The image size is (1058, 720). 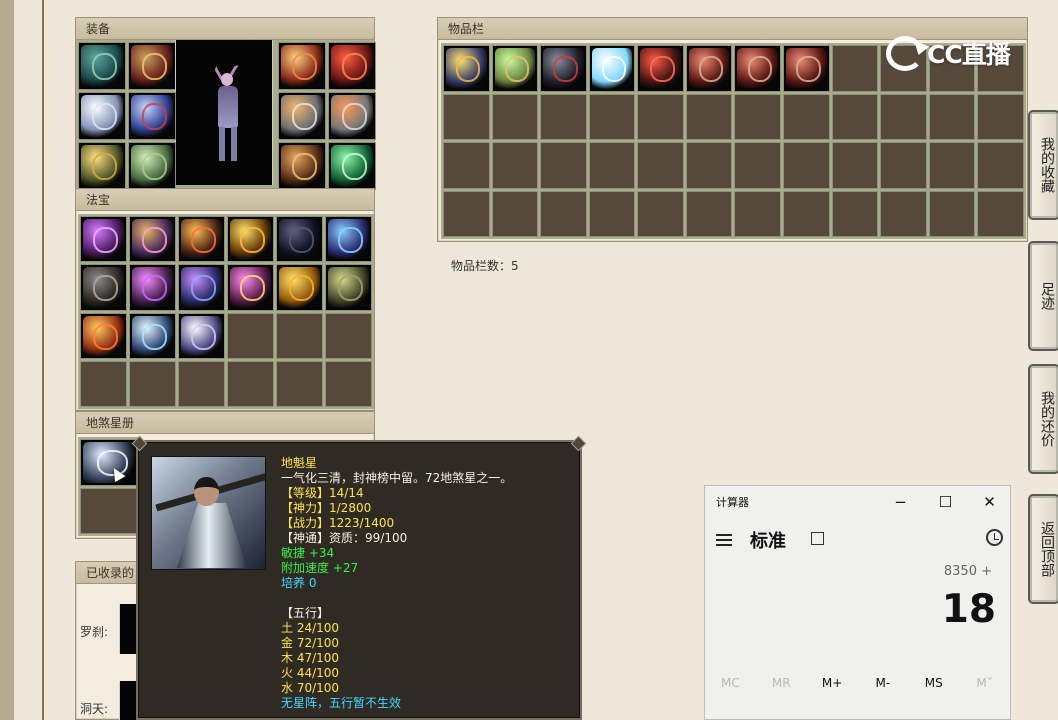 What do you see at coordinates (1043, 549) in the screenshot?
I see `back-to-top-button: 返回顶部` at bounding box center [1043, 549].